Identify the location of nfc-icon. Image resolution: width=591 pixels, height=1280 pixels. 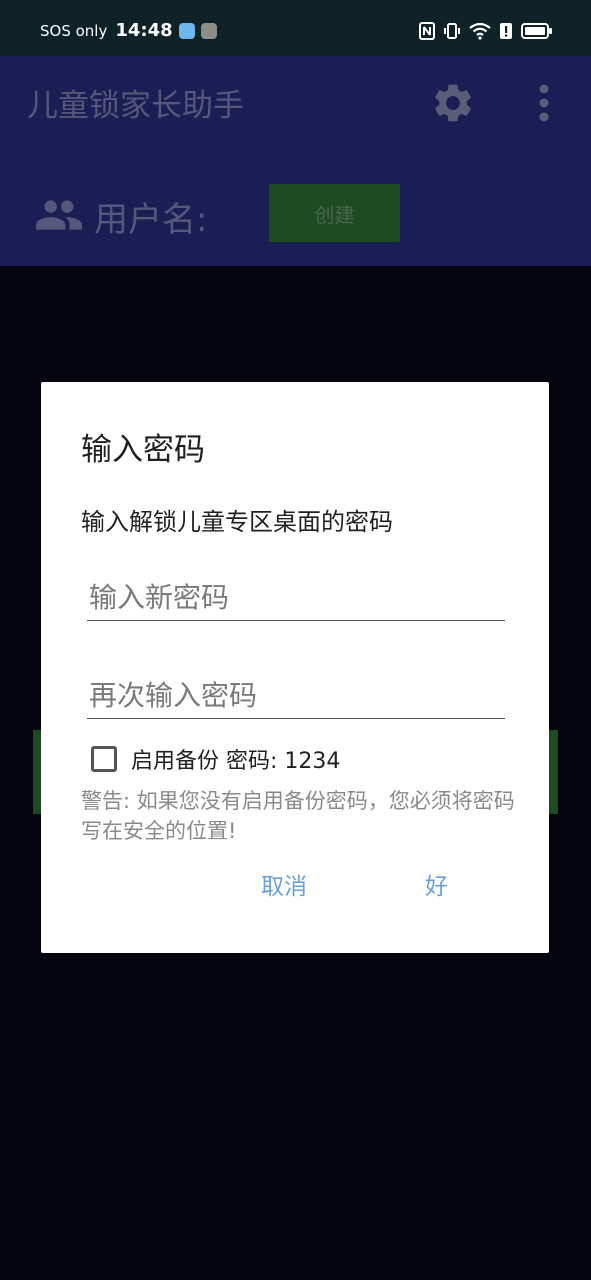
(427, 31).